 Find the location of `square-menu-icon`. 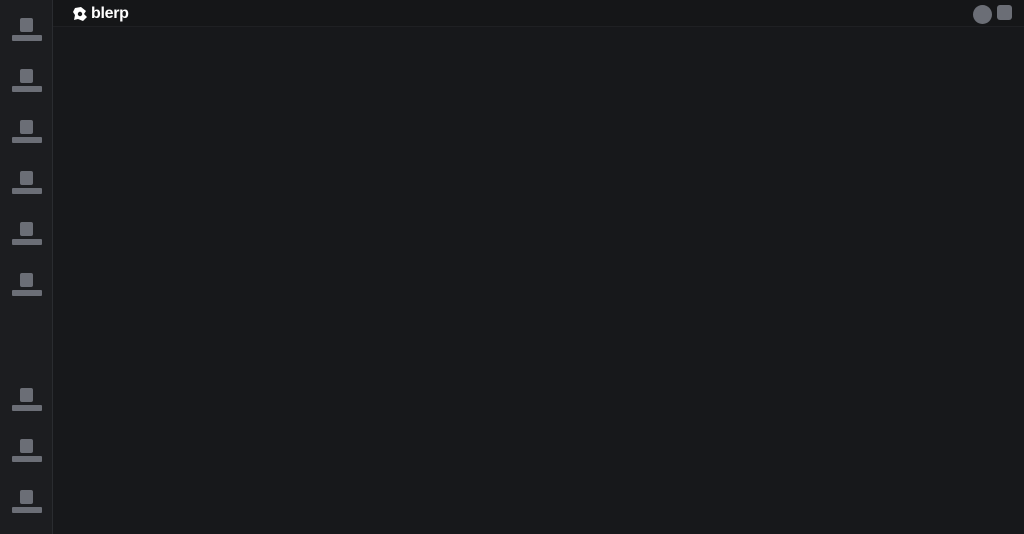

square-menu-icon is located at coordinates (1004, 12).